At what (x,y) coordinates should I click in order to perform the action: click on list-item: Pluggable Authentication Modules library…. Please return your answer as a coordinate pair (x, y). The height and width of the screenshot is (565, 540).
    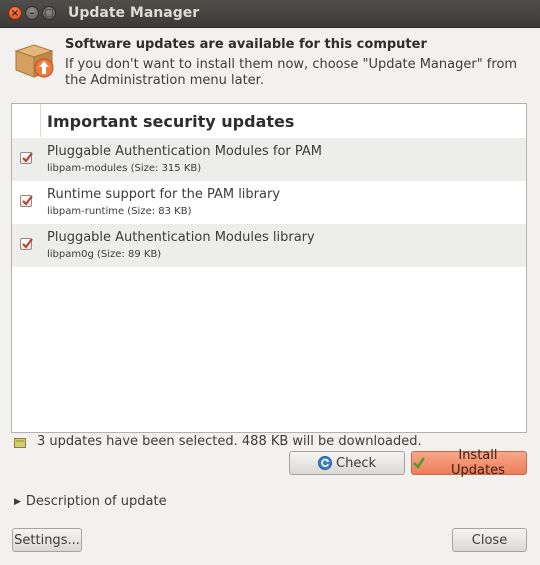
    Looking at the image, I should click on (269, 245).